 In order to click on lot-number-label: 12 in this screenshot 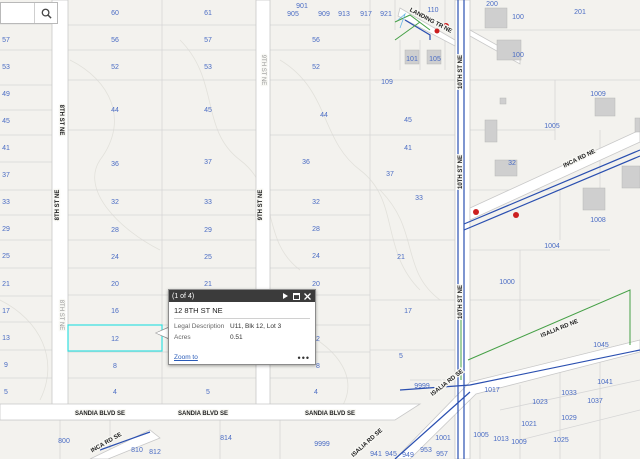, I will do `click(115, 339)`.